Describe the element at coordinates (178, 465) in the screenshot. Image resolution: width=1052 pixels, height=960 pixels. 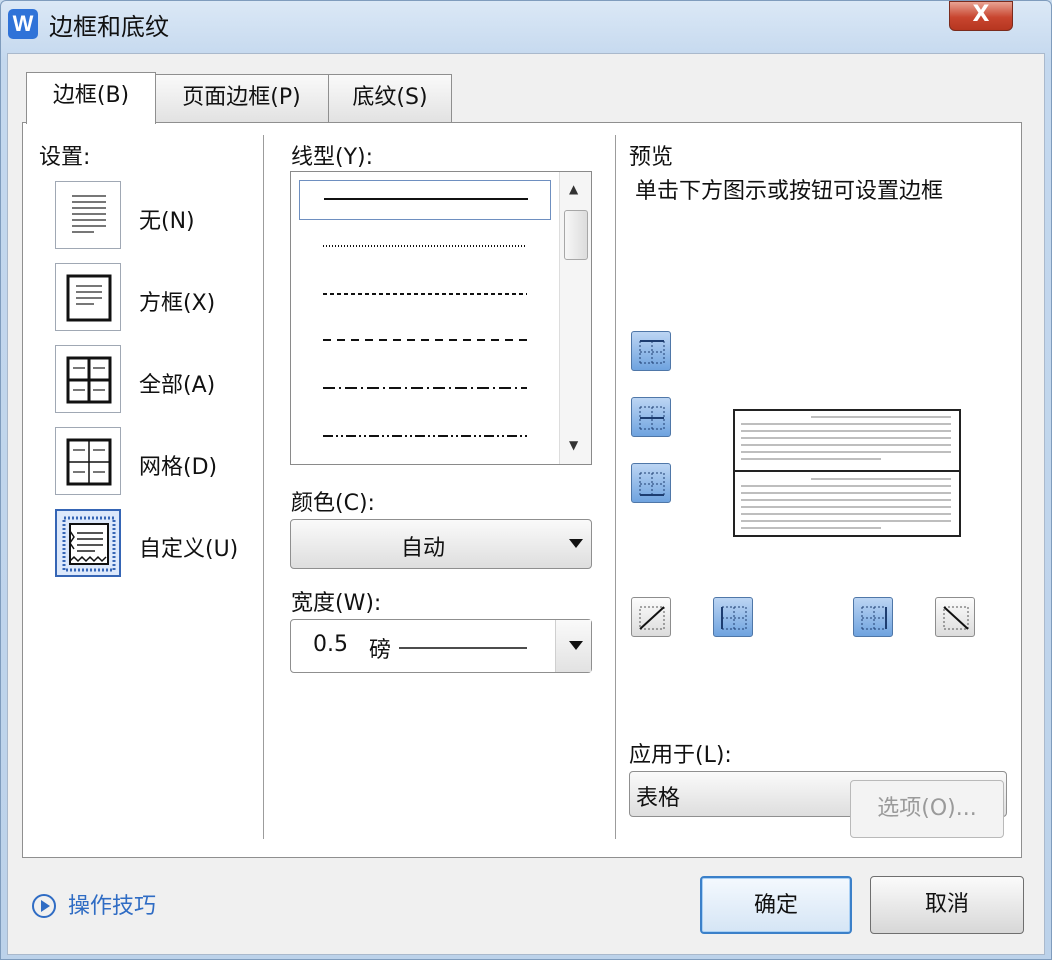
I see `setting-grid-label: 网格(D)` at that location.